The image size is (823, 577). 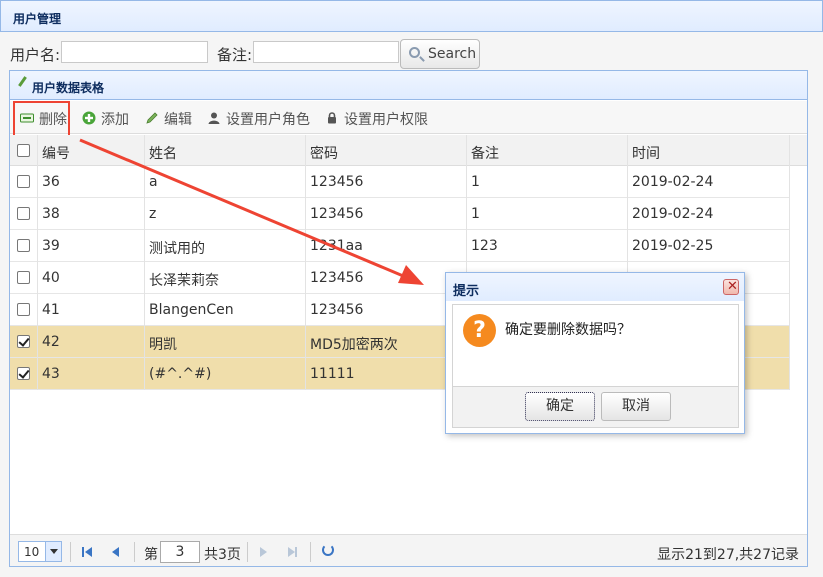 What do you see at coordinates (479, 330) in the screenshot?
I see `question-icon: ?` at bounding box center [479, 330].